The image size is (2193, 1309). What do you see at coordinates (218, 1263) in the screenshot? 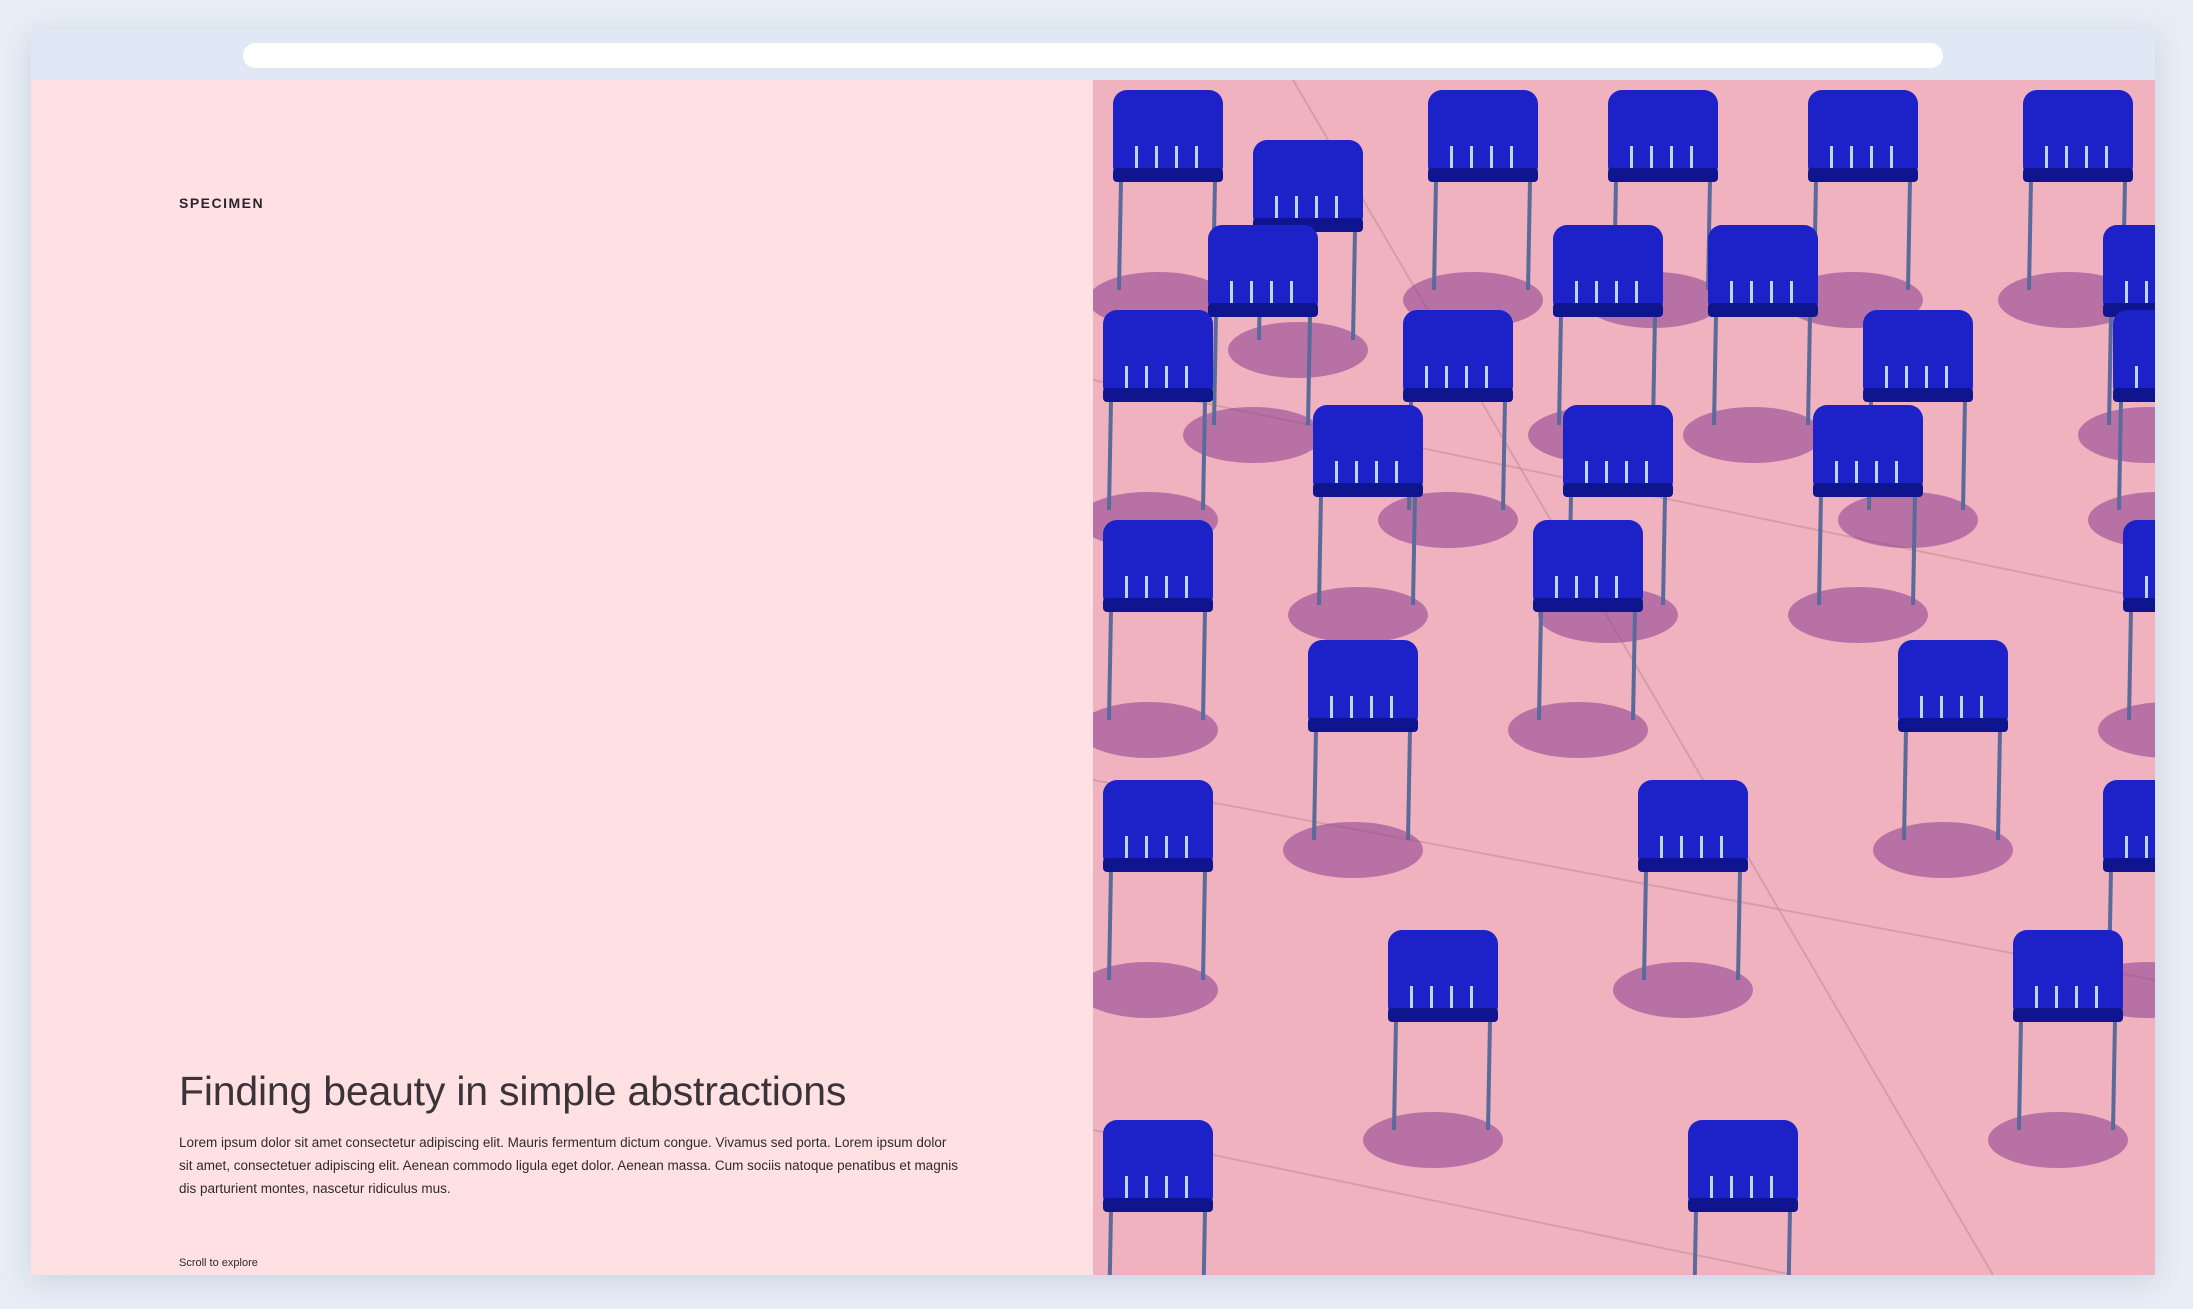
I see `scroll-to-explore-link: Scroll to explore` at bounding box center [218, 1263].